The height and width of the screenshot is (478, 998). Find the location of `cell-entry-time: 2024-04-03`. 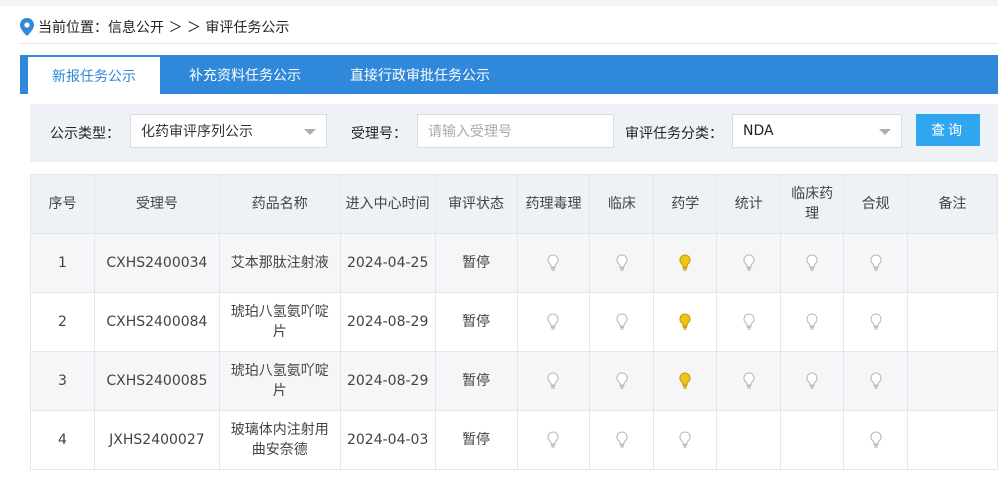

cell-entry-time: 2024-04-03 is located at coordinates (387, 440).